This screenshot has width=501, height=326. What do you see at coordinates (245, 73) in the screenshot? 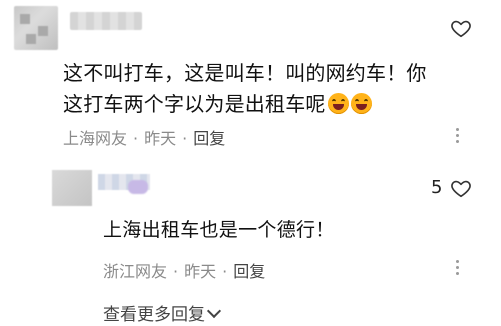
I see `comment-text-line1: 这不叫打车，这是叫车！叫的网约车！你` at bounding box center [245, 73].